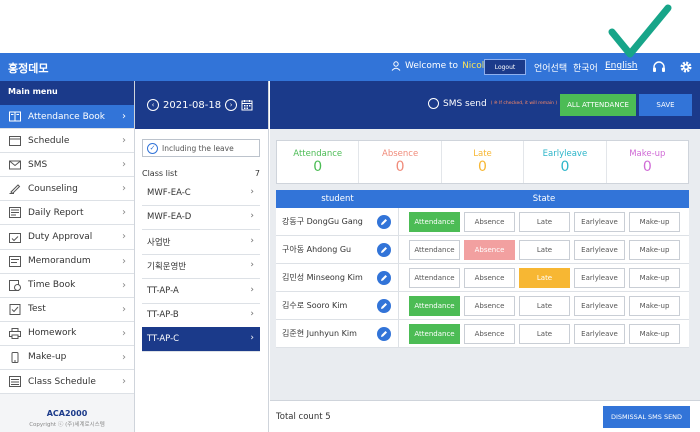 The image size is (700, 432). I want to click on date-bar: ‹ 2021-08-18 ›, so click(201, 105).